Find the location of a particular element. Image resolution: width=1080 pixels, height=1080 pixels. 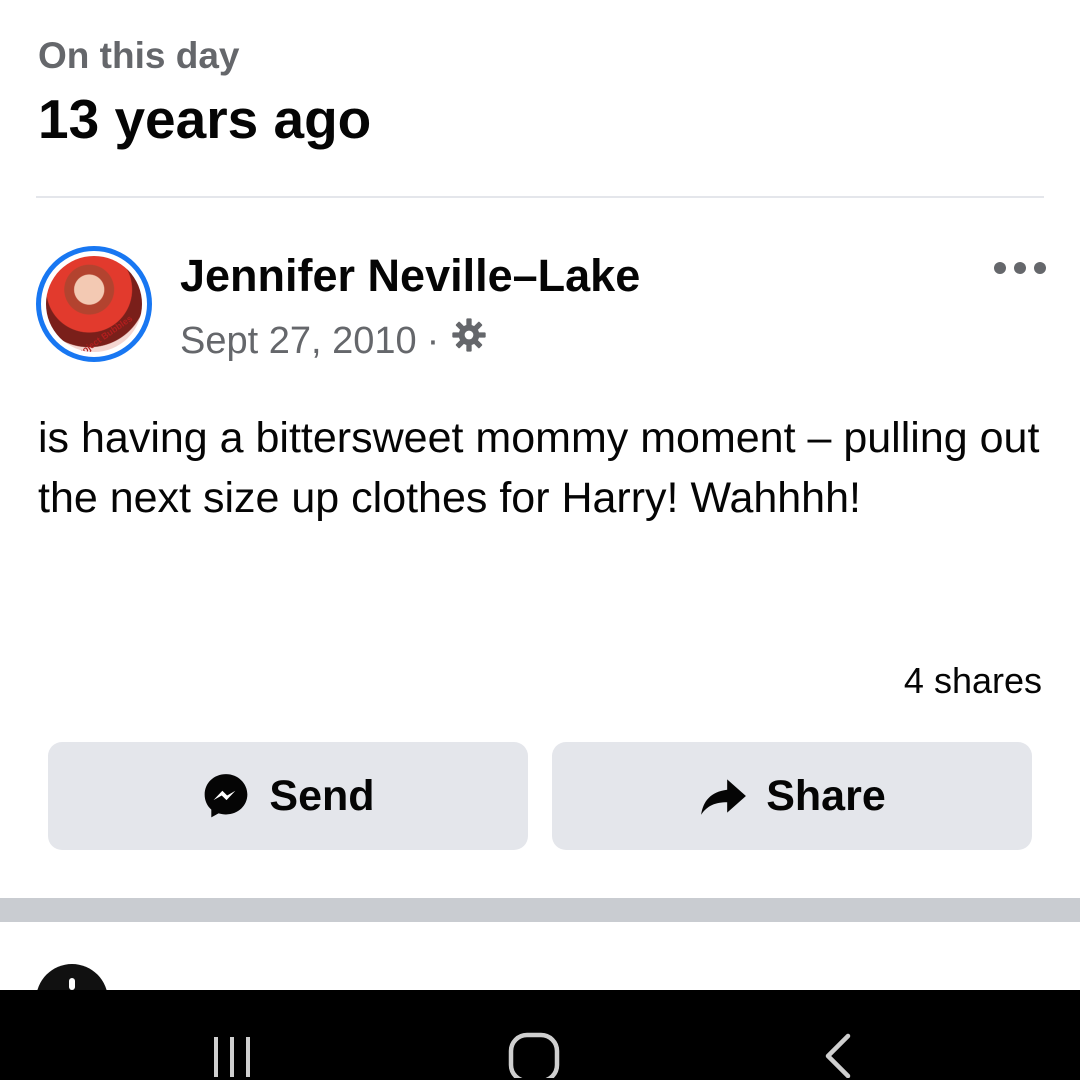

share-button: Share is located at coordinates (792, 796).